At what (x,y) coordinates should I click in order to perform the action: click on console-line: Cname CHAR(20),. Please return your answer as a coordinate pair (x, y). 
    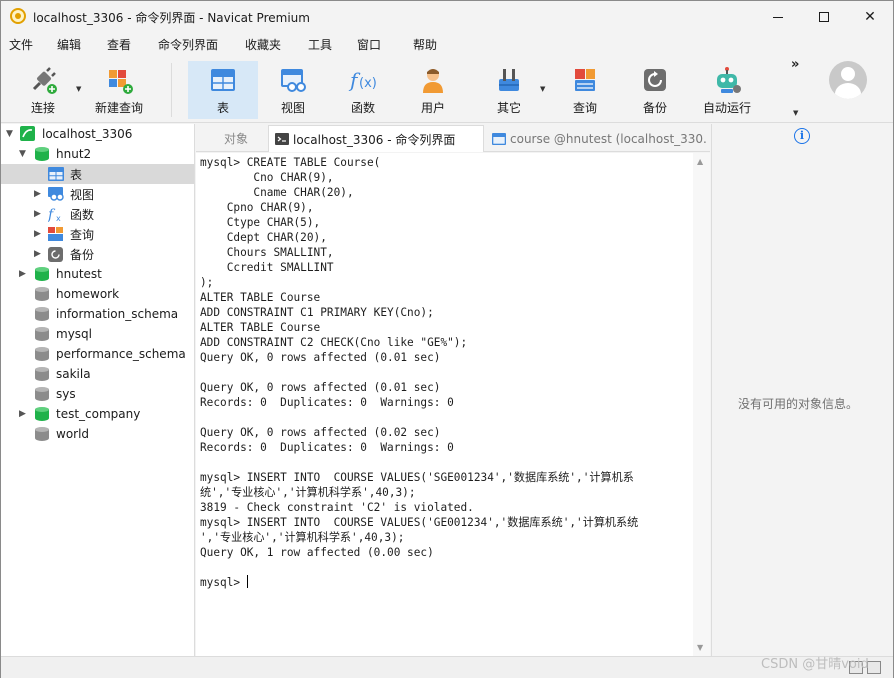
    Looking at the image, I should click on (277, 192).